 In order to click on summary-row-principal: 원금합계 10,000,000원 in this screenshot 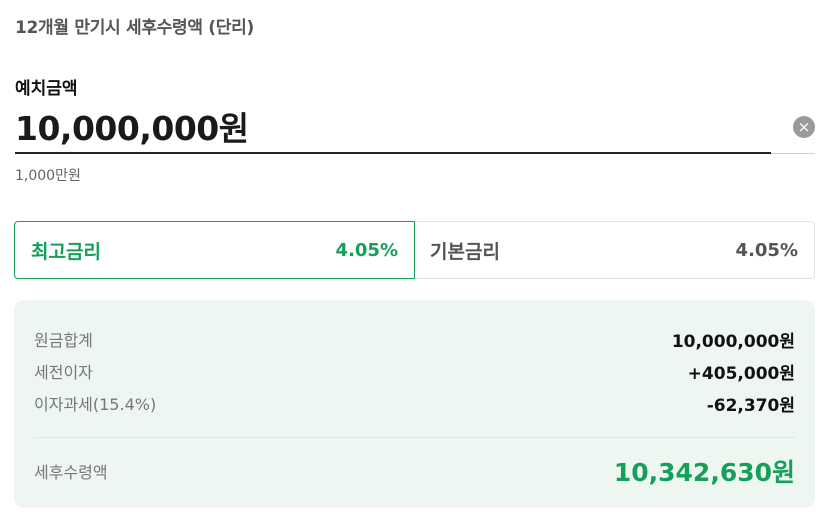, I will do `click(414, 339)`.